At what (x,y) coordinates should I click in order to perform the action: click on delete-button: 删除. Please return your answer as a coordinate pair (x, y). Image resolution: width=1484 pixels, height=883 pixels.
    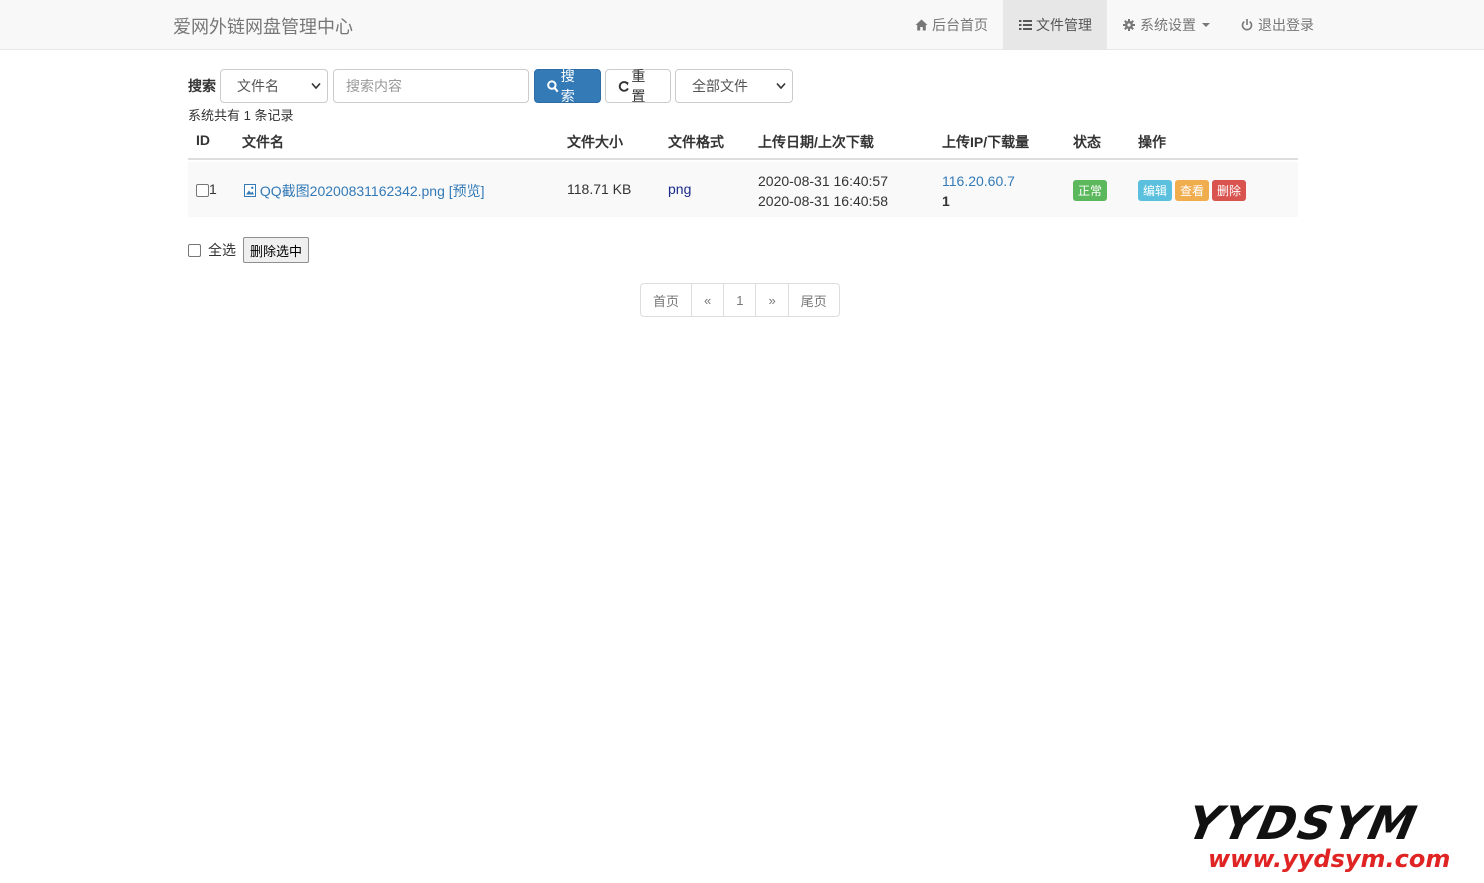
    Looking at the image, I should click on (1229, 190).